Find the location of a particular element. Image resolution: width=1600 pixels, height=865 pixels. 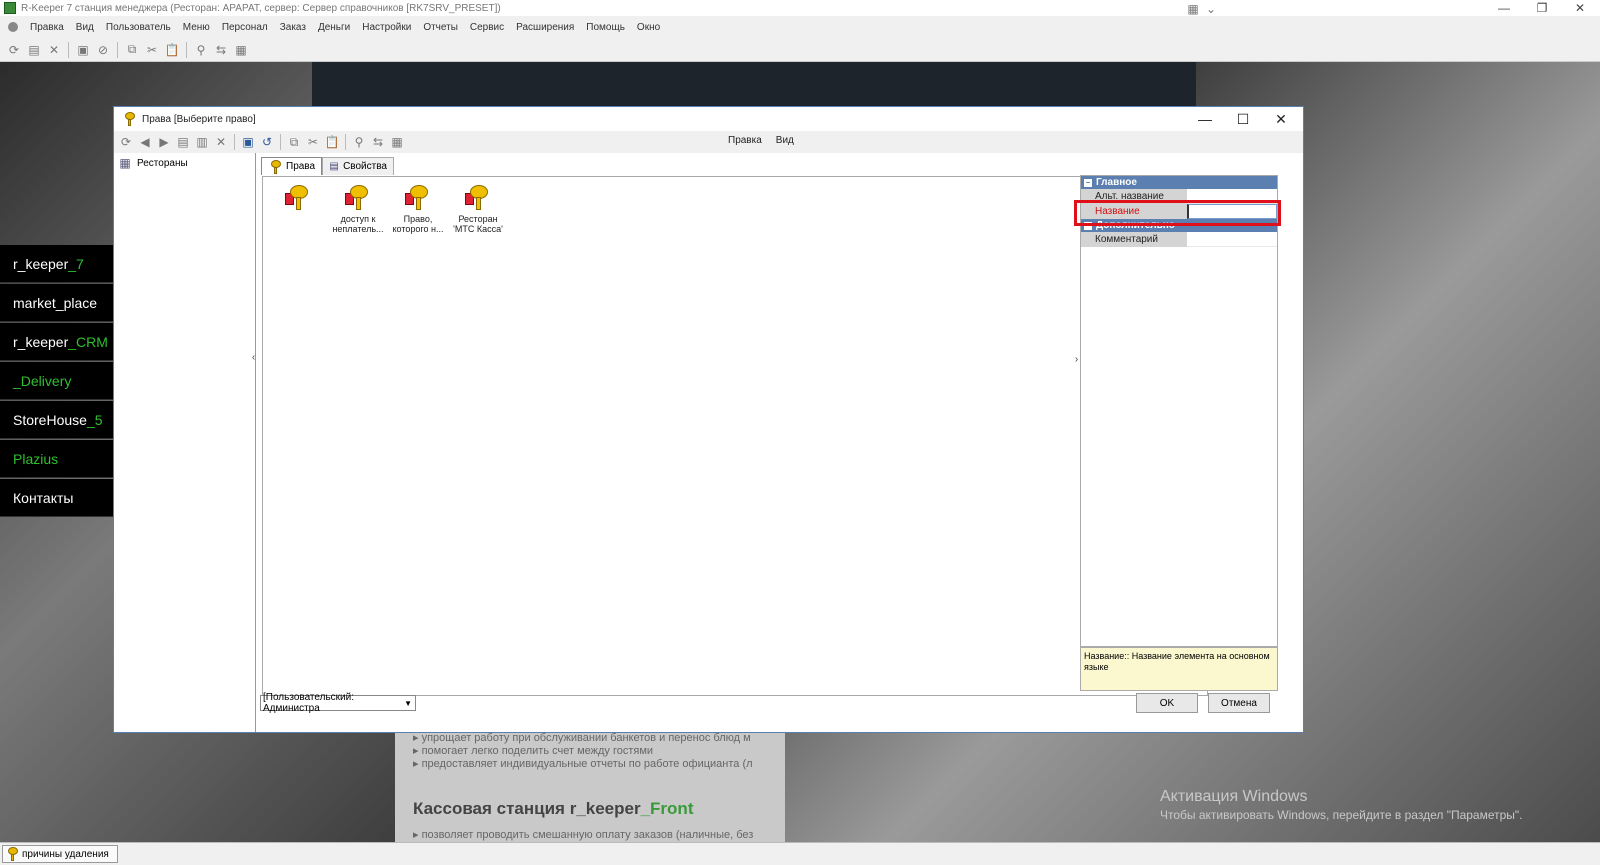

close-button: ✕ is located at coordinates (1580, 8).